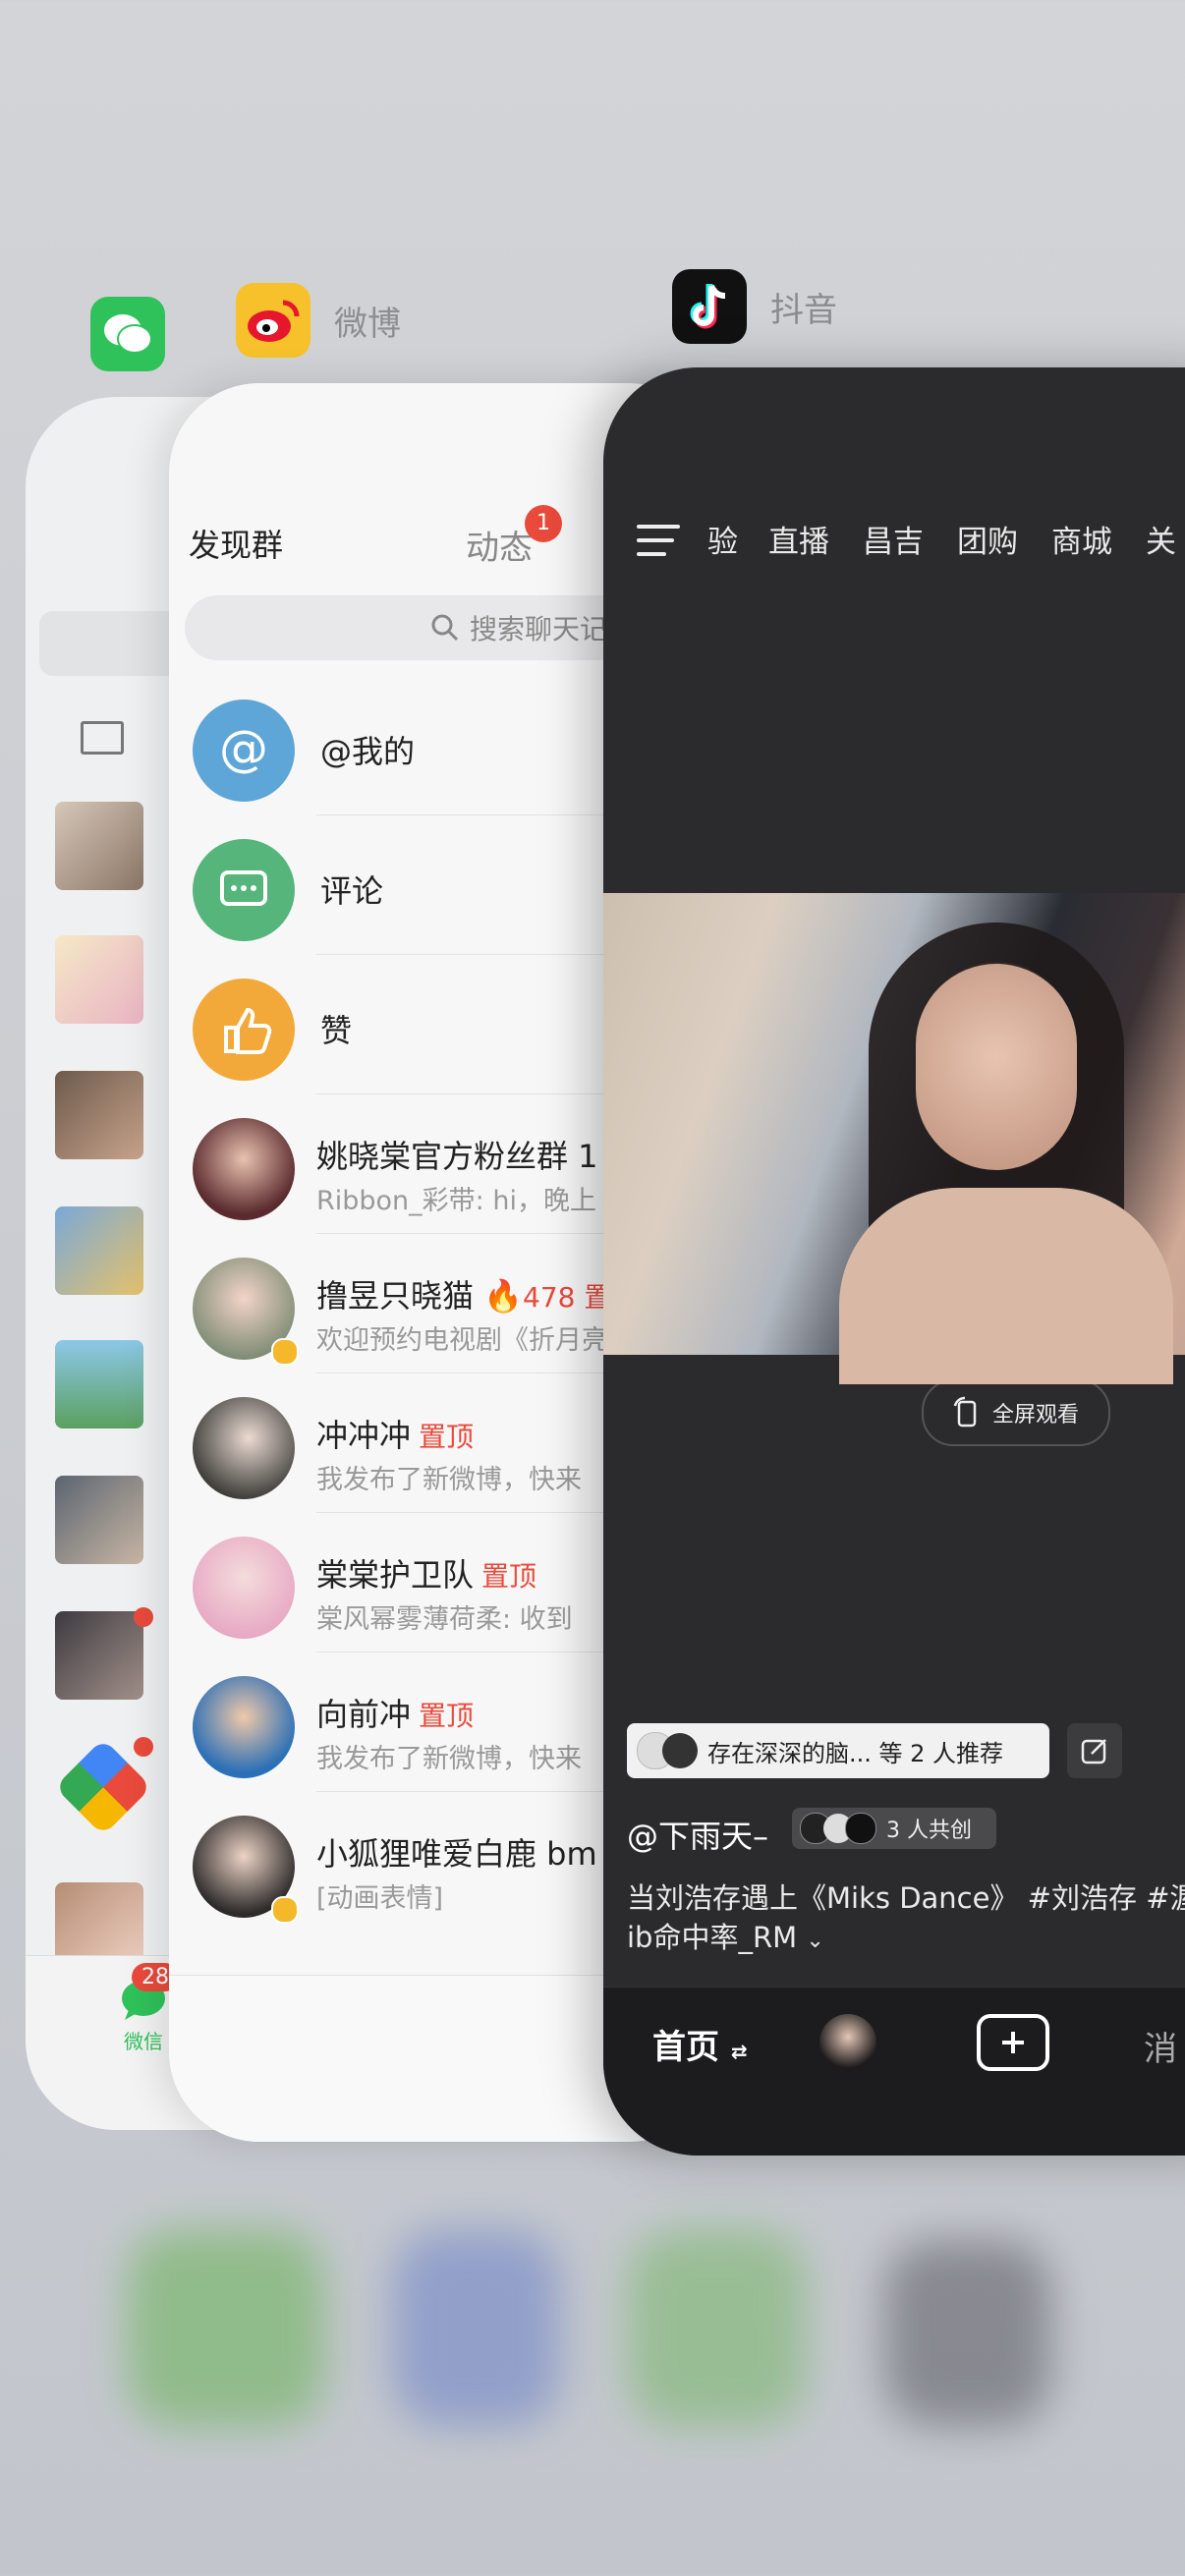 This screenshot has height=2576, width=1185. Describe the element at coordinates (544, 523) in the screenshot. I see `weibo-feed-badge: 1` at that location.